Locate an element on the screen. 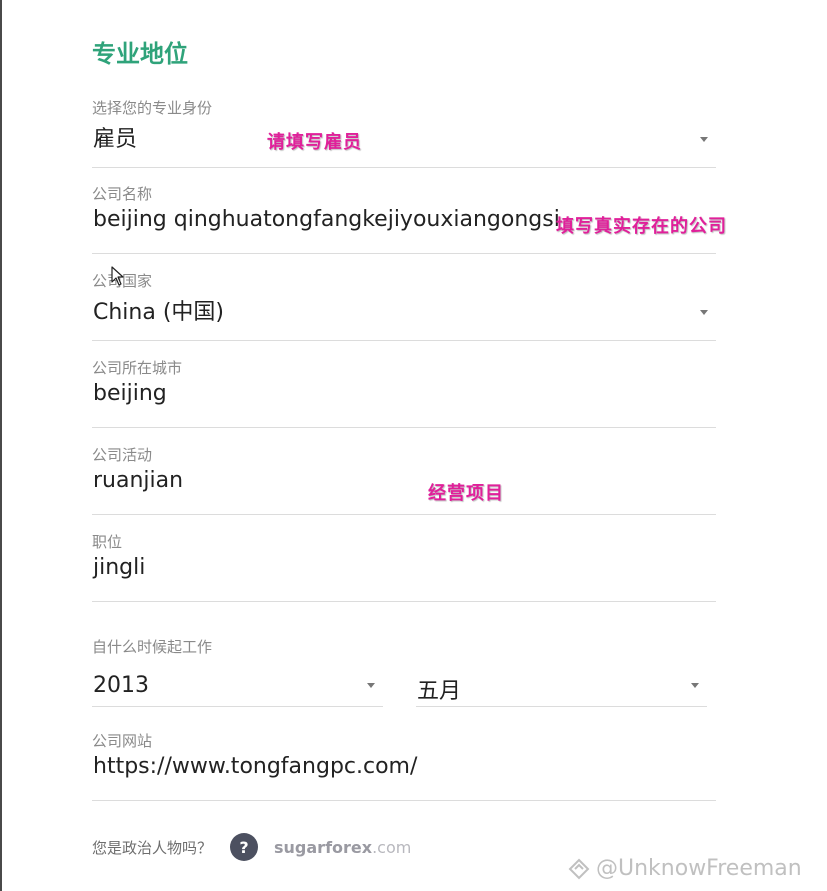  company-website-label: 公司网站 is located at coordinates (122, 741).